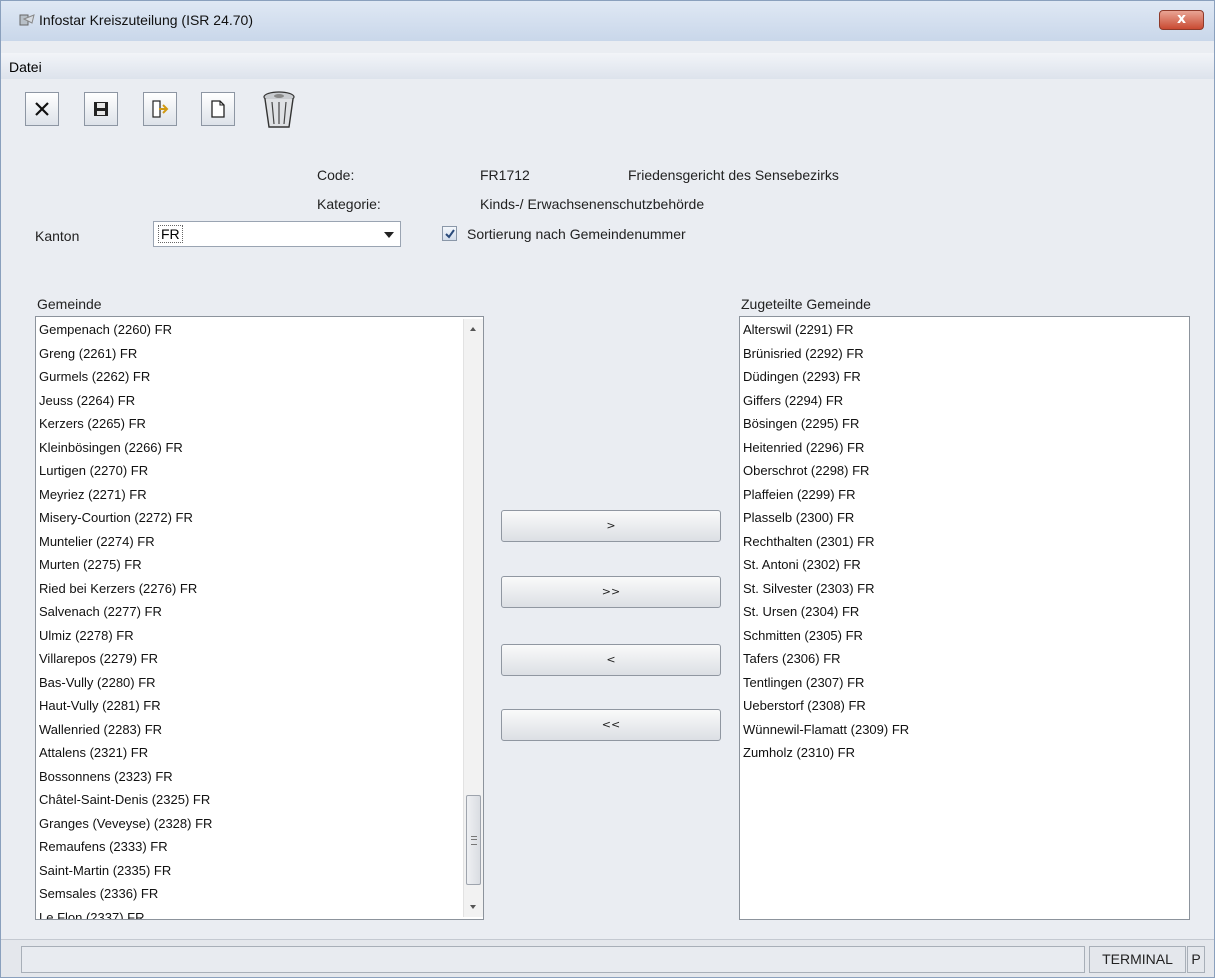 This screenshot has height=978, width=1215. I want to click on grip-icon, so click(474, 840).